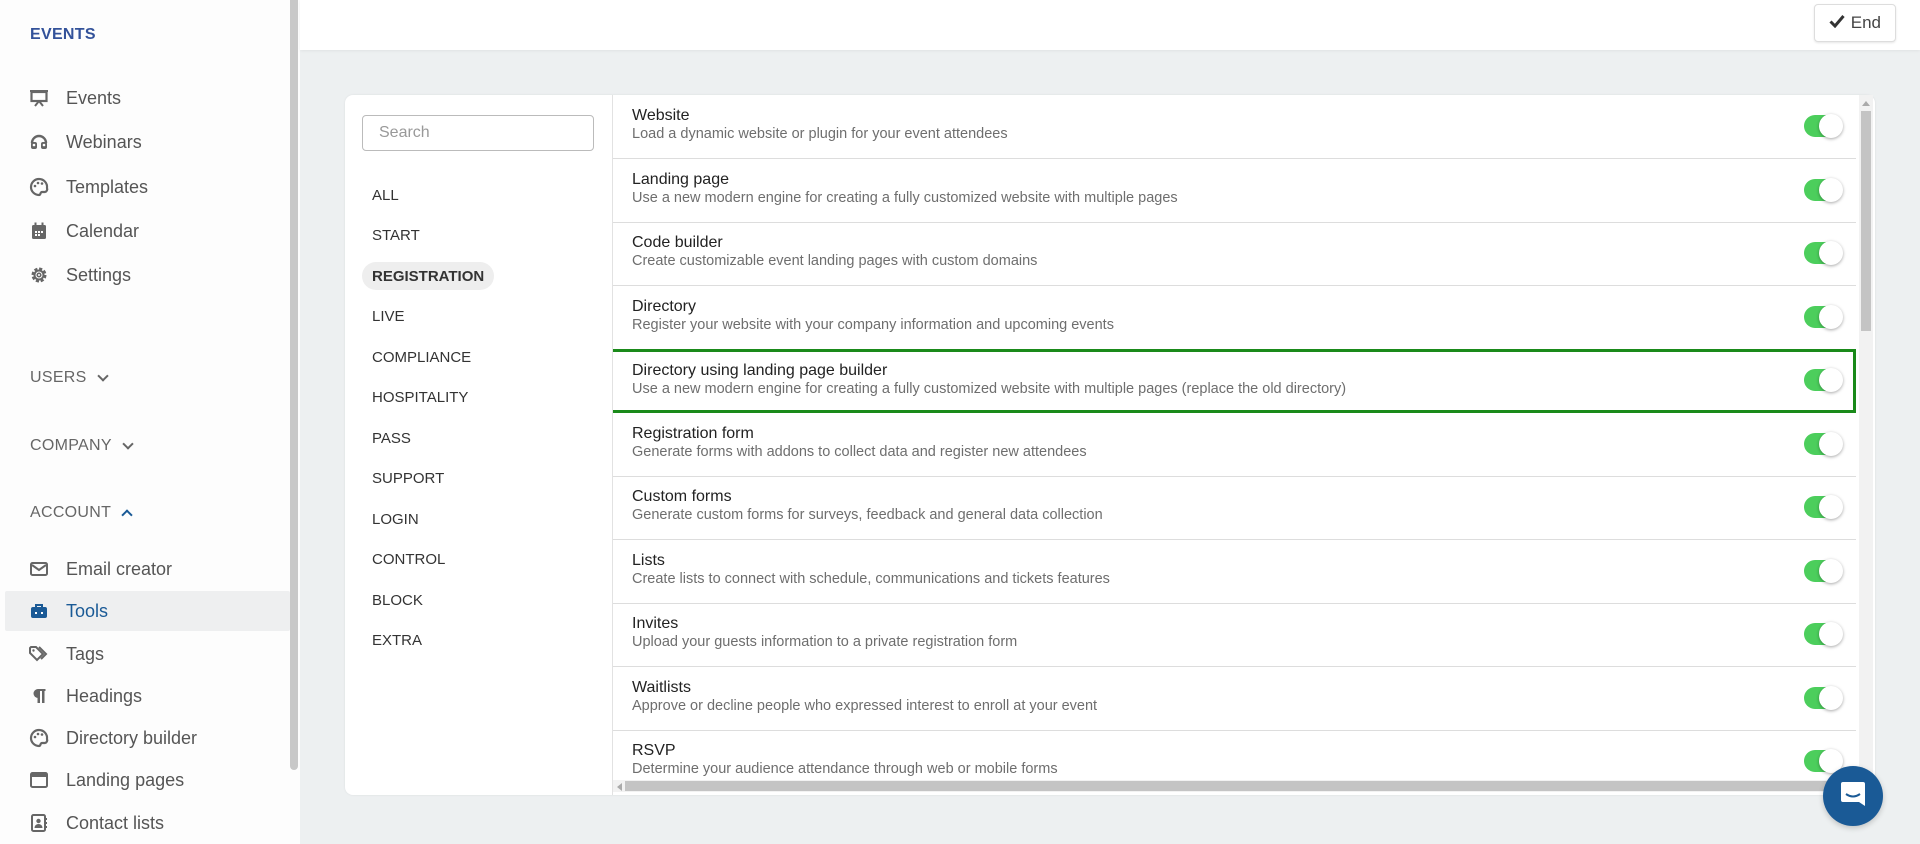 The width and height of the screenshot is (1920, 844). I want to click on category-extra: EXTRA, so click(397, 640).